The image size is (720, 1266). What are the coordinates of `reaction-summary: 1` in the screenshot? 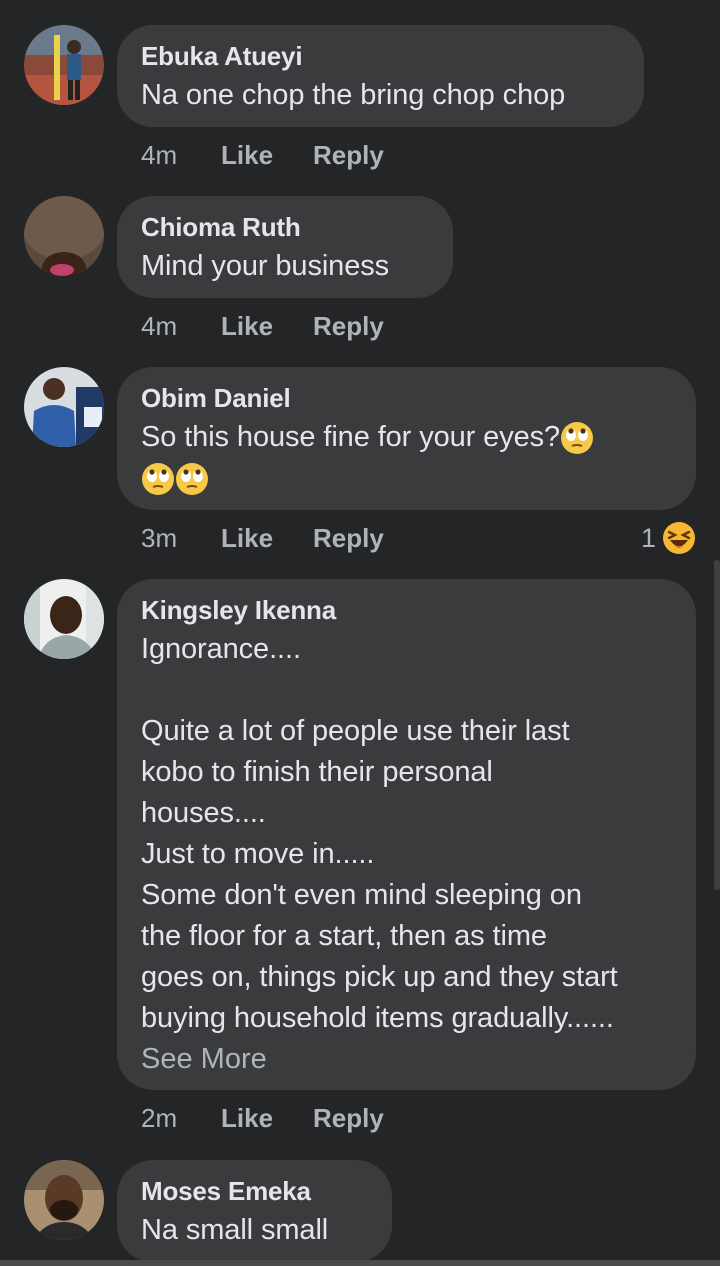 It's located at (668, 538).